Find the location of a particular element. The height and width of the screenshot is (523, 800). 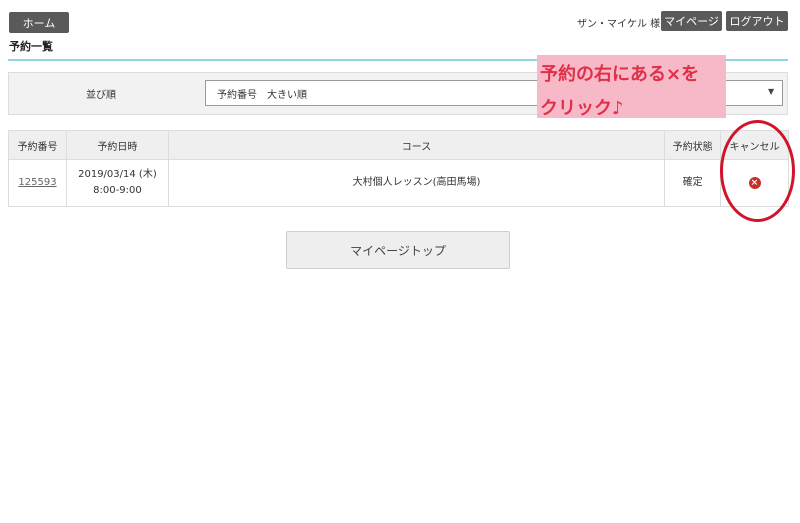

cell-course: 大村個人レッスン(高田馬場) is located at coordinates (416, 183).